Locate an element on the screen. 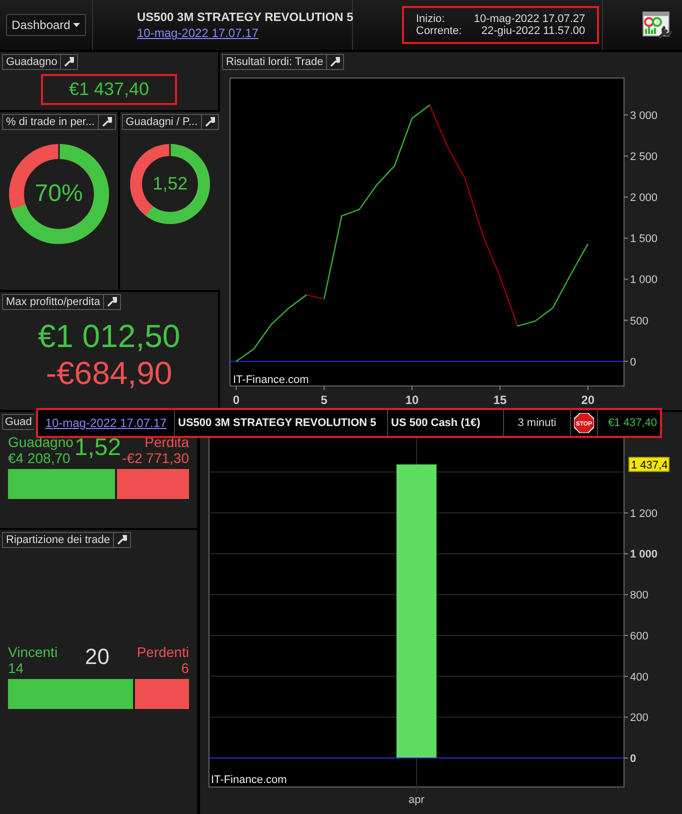 The width and height of the screenshot is (682, 814). strategy-title: US500 3M STRATEGY REVOLUTION 5 is located at coordinates (245, 17).